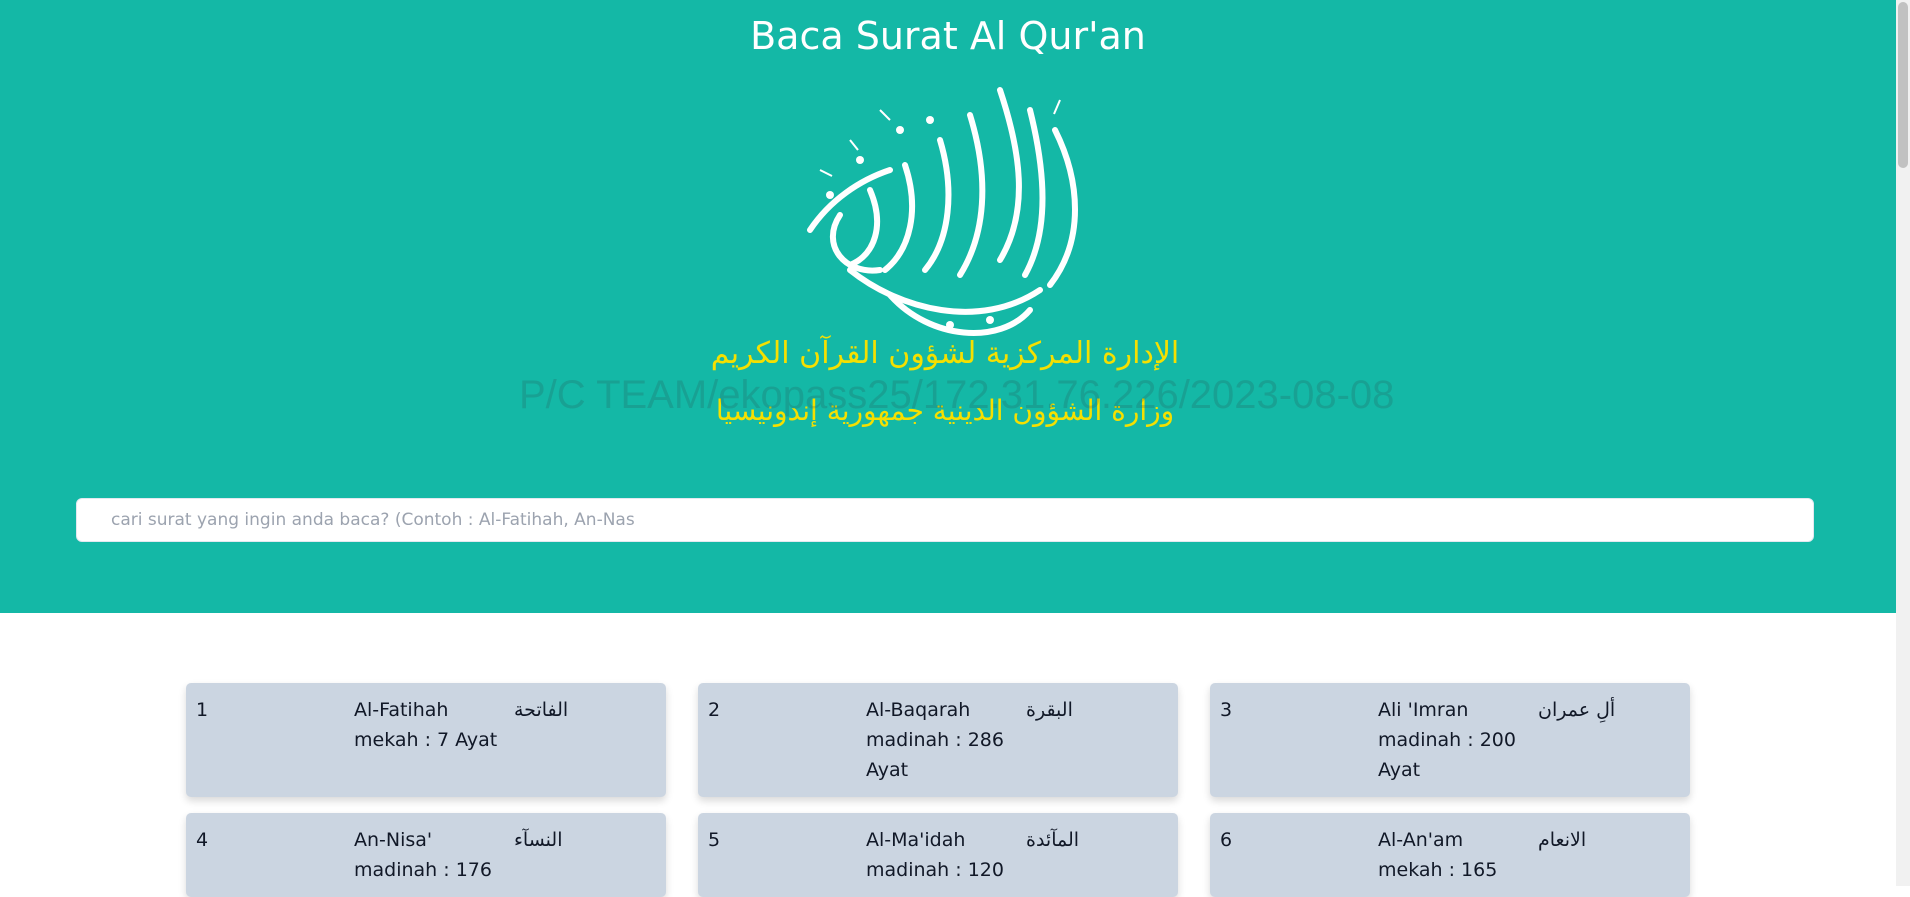  What do you see at coordinates (1053, 840) in the screenshot?
I see `surah-arabic-name: المآئدة` at bounding box center [1053, 840].